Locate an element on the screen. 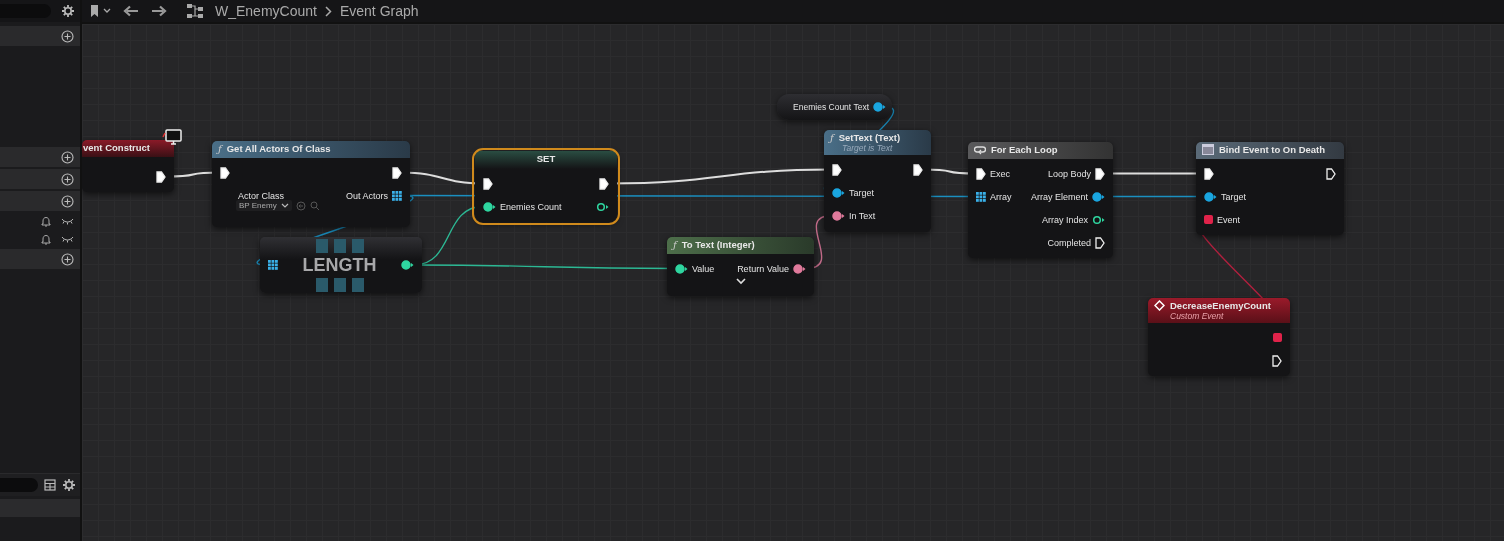  bookmark-icon is located at coordinates (94, 11).